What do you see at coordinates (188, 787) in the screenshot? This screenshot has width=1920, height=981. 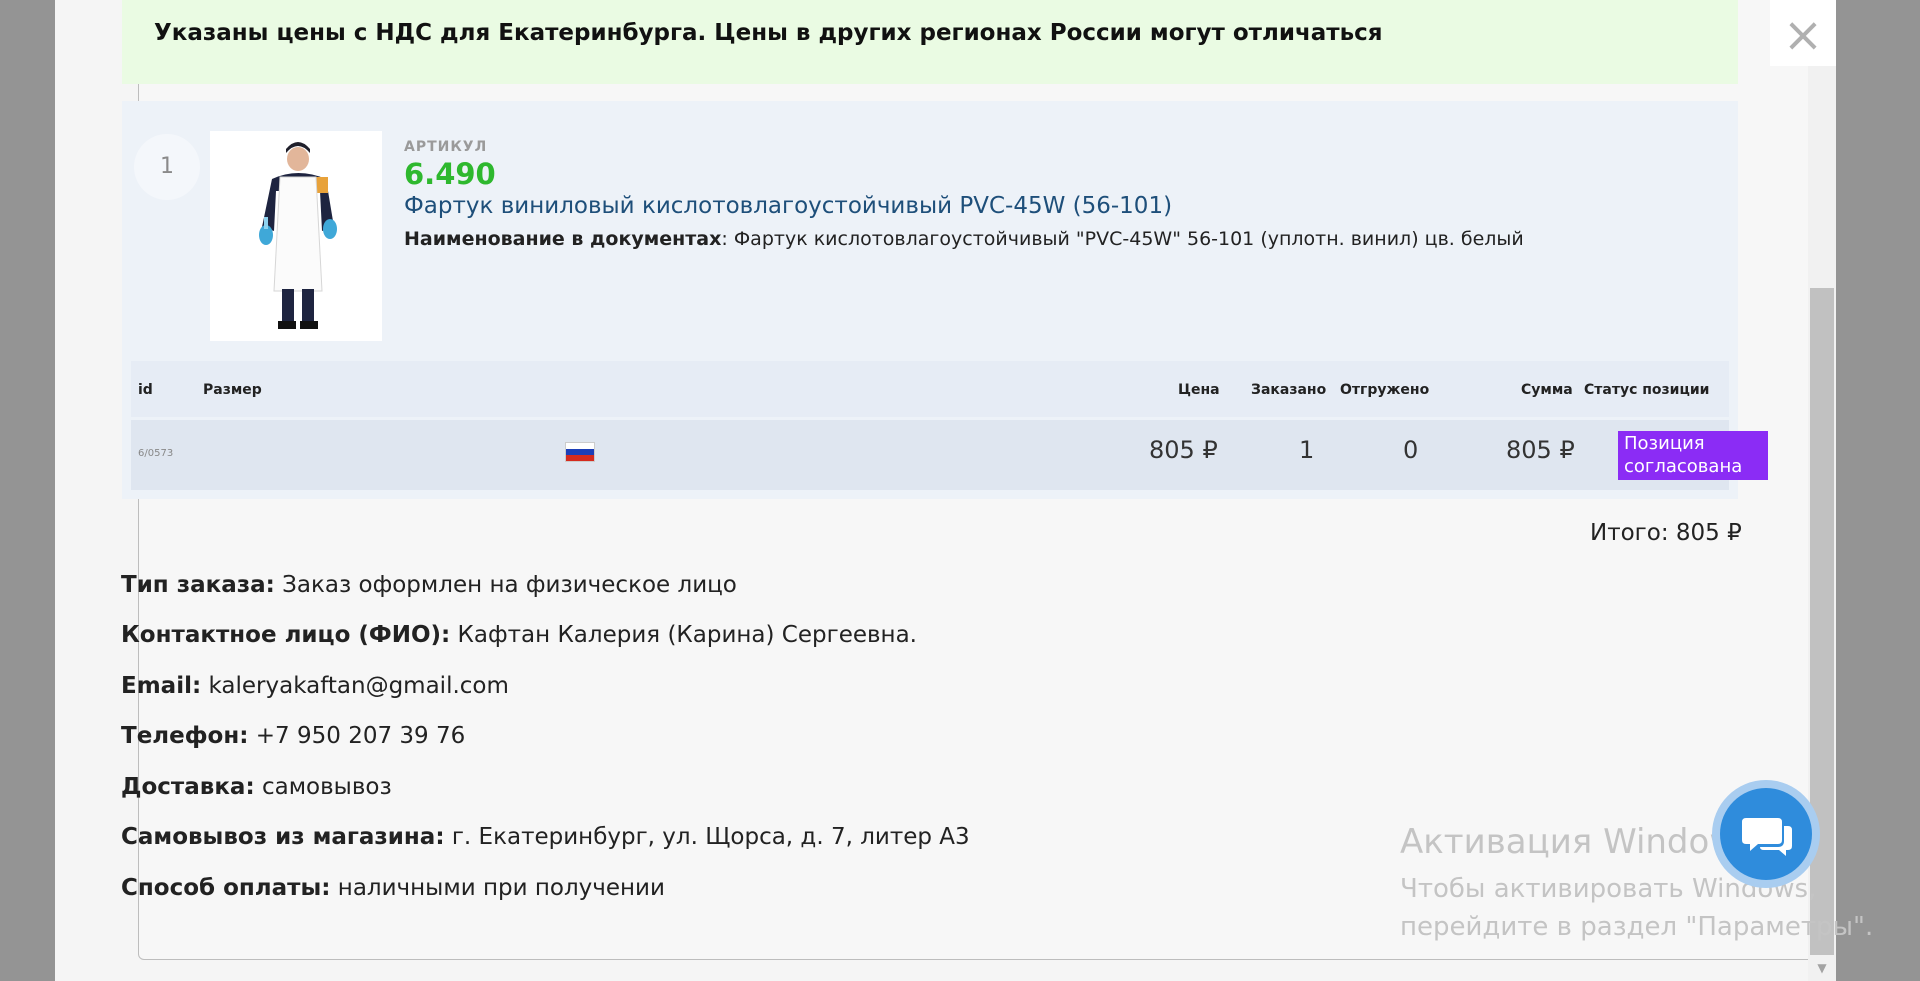 I see `detail-label: Доставка:` at bounding box center [188, 787].